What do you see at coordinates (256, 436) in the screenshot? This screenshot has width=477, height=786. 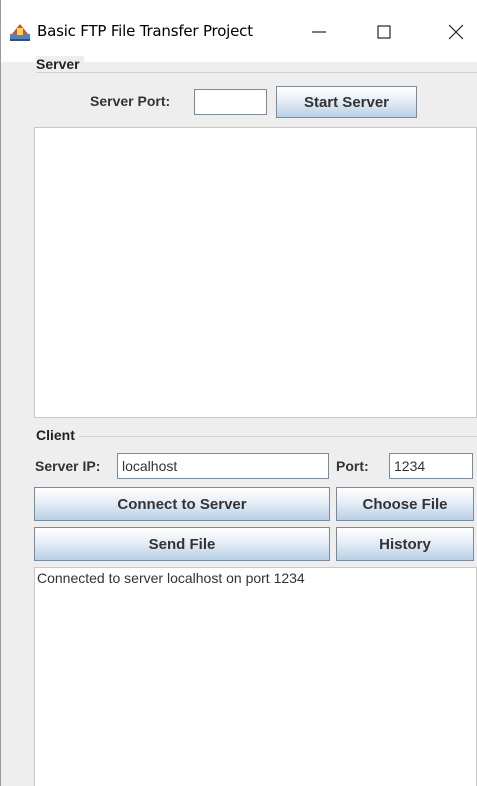 I see `client-panel-border` at bounding box center [256, 436].